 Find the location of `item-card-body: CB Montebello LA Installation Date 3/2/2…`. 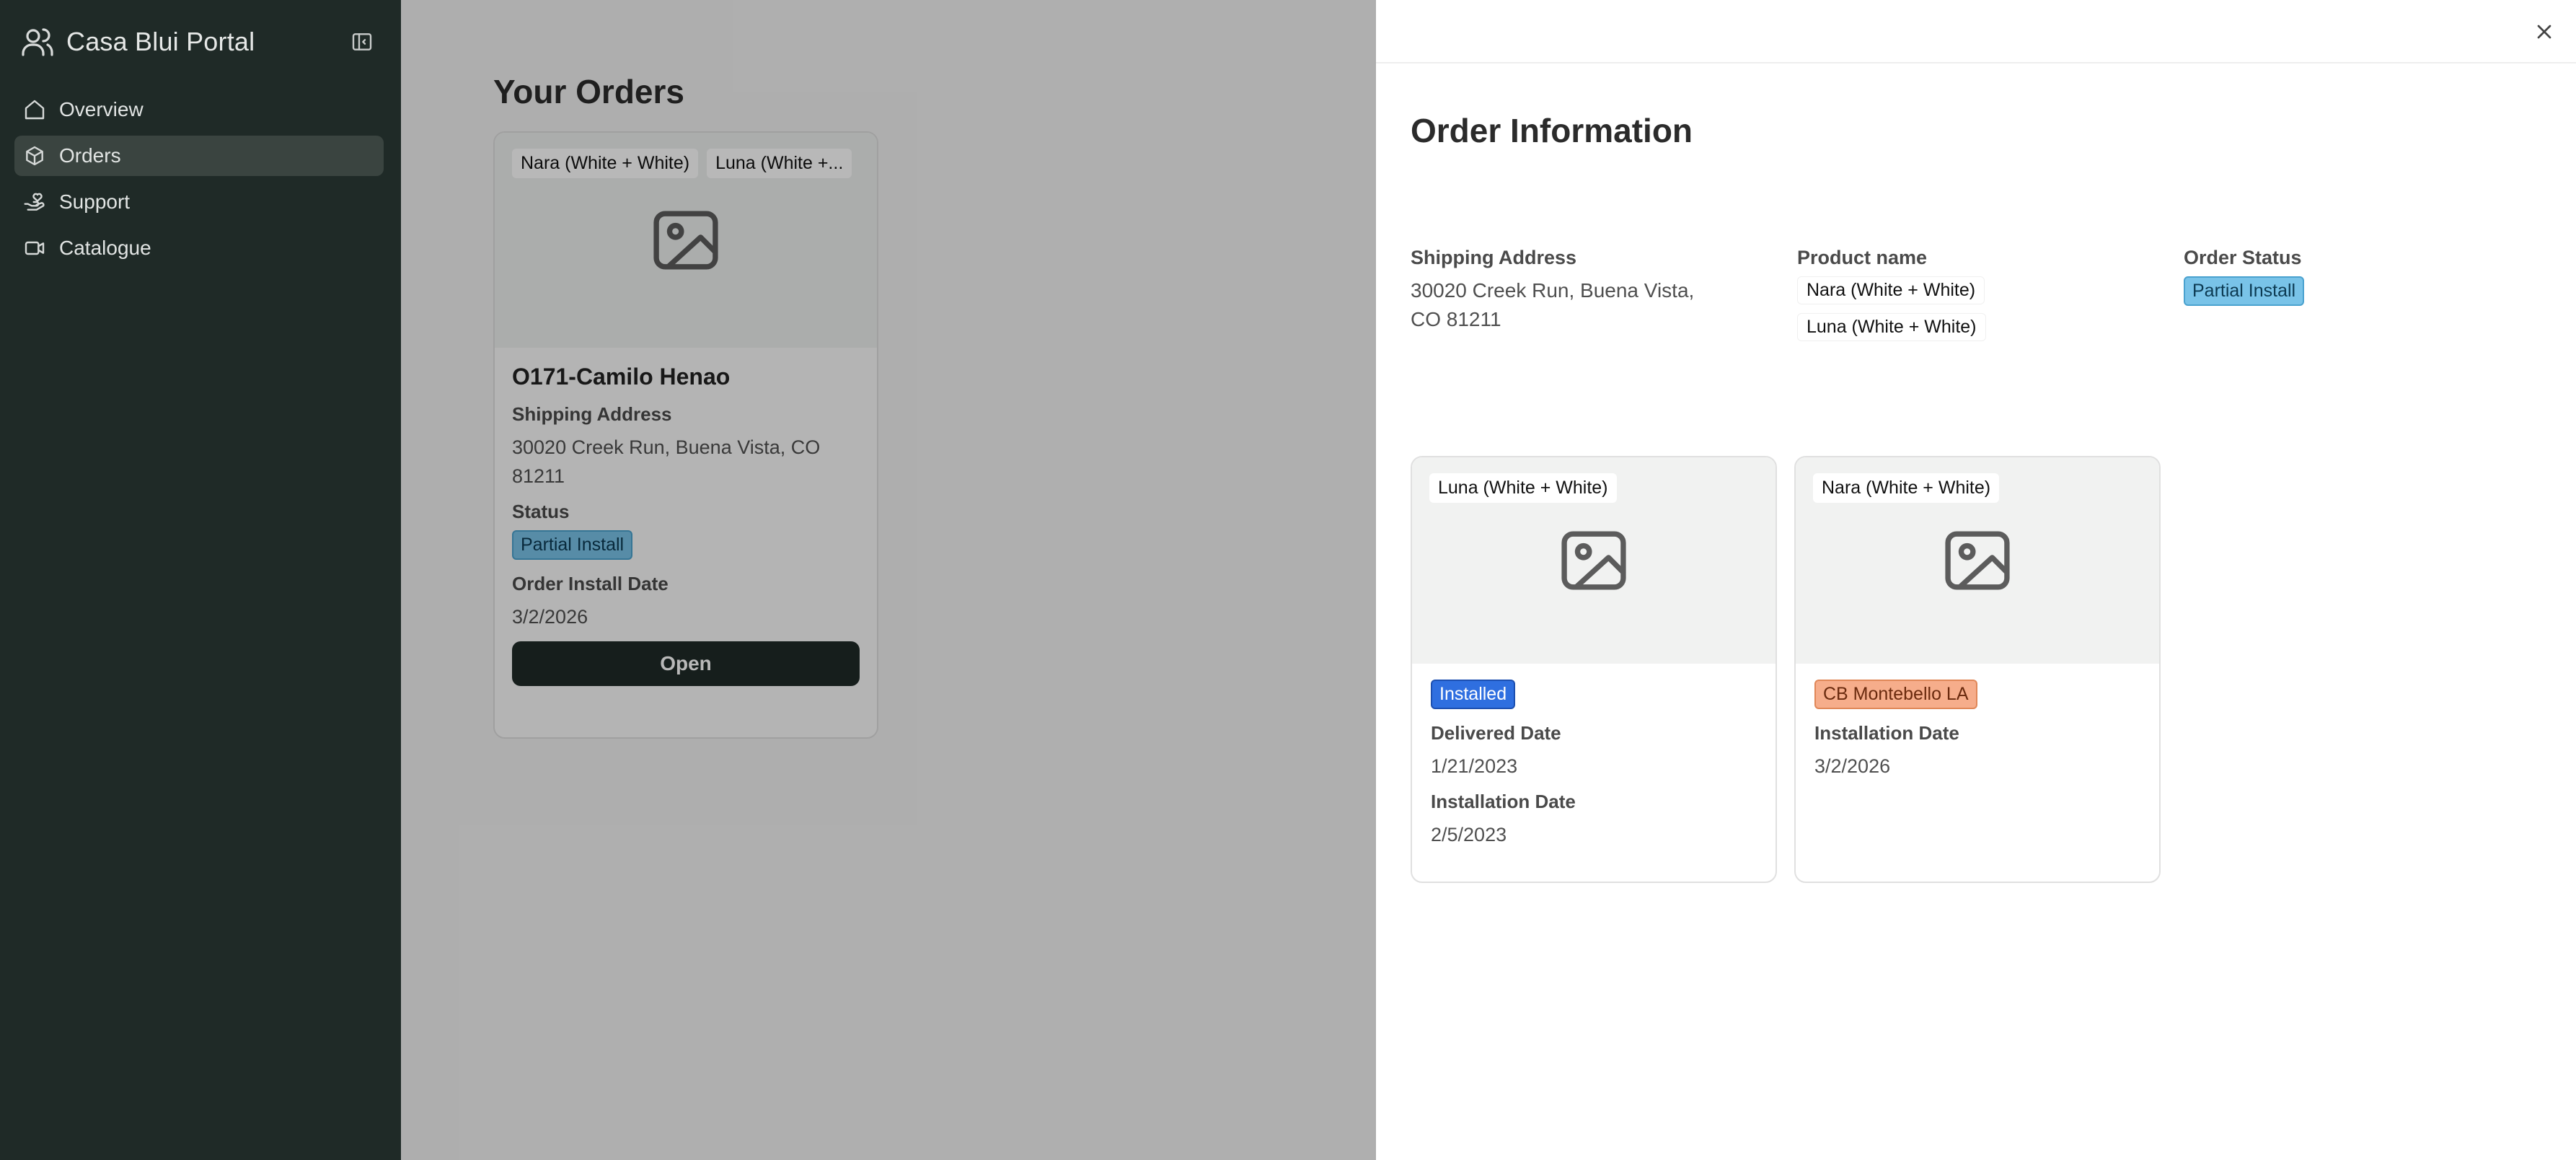

item-card-body: CB Montebello LA Installation Date 3/2/2… is located at coordinates (1977, 736).